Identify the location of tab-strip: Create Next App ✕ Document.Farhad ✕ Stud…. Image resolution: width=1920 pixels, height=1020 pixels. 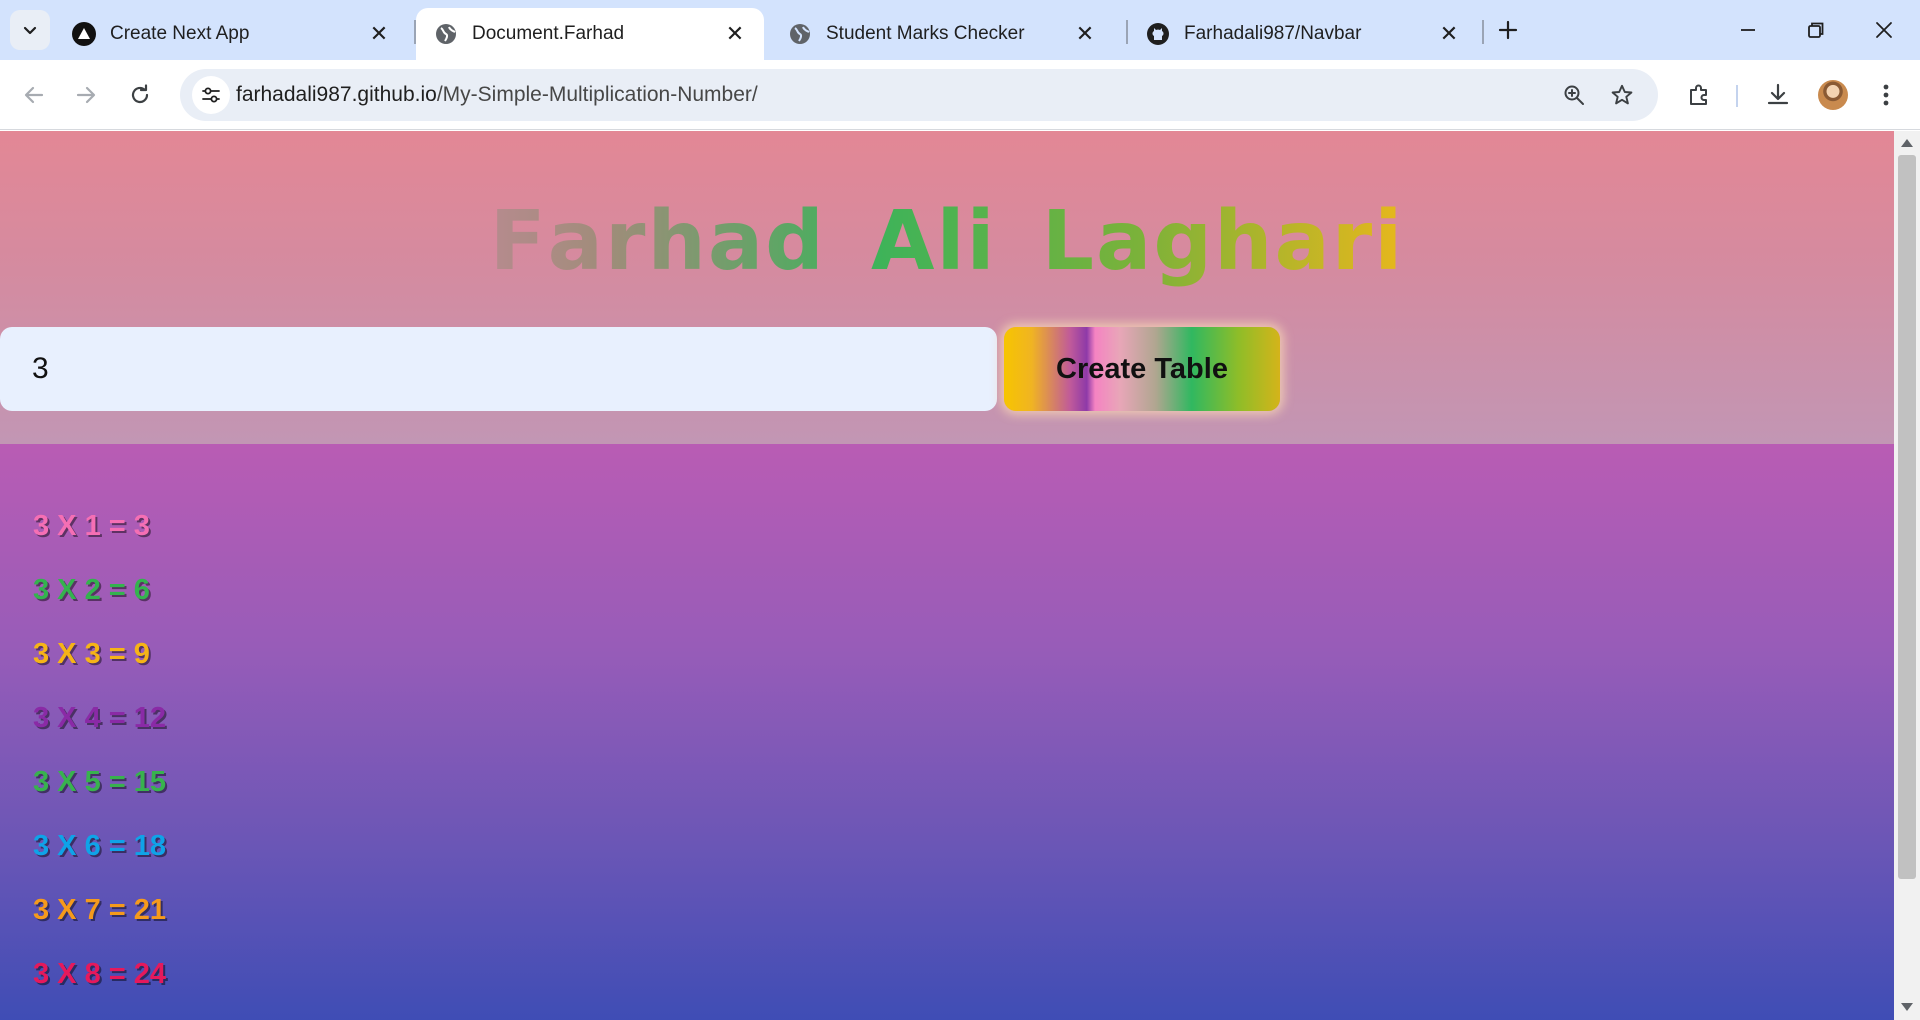
(960, 30).